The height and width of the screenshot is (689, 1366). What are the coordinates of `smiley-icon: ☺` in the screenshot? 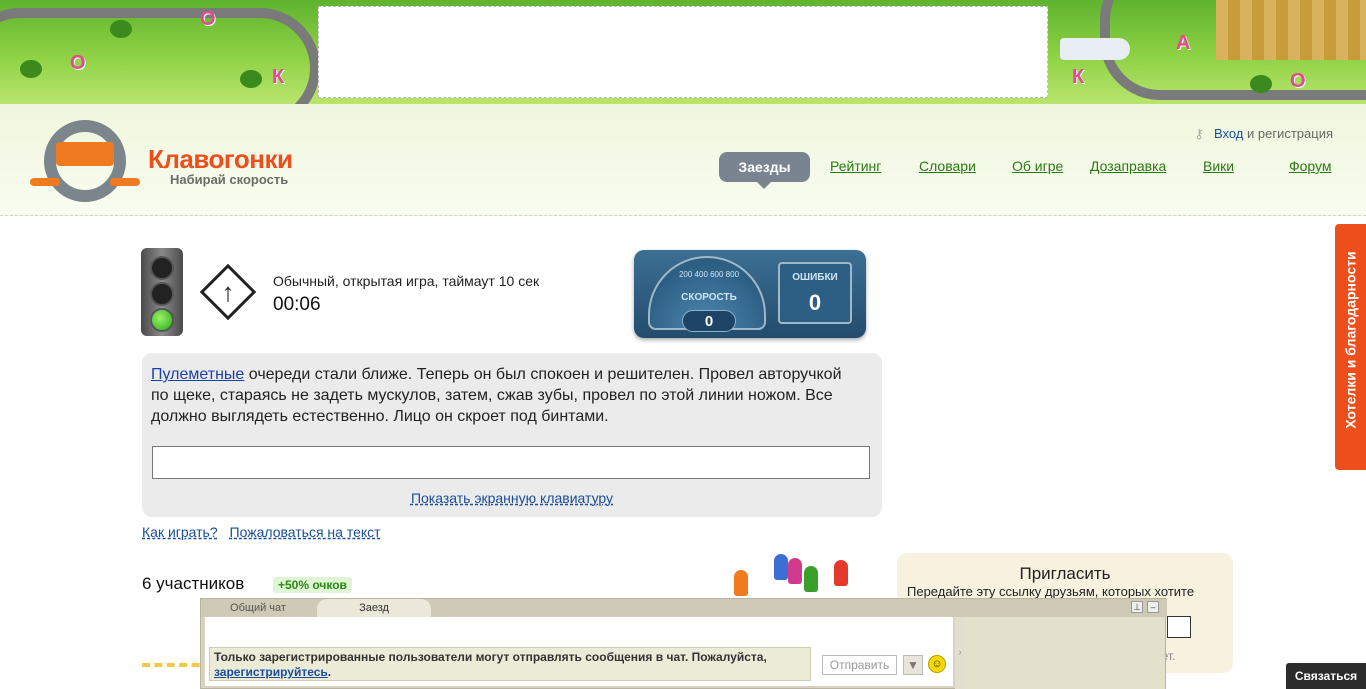 It's located at (937, 664).